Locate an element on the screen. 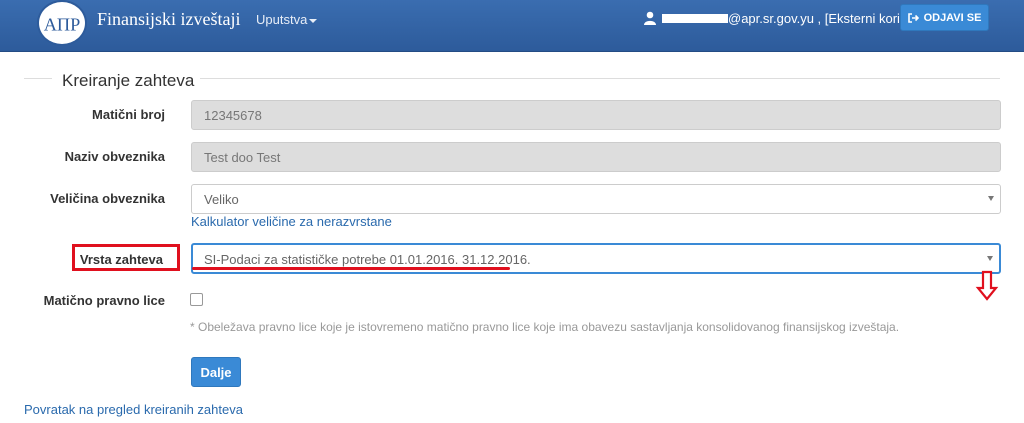  maticni-broj-label: Matični broj is located at coordinates (128, 114).